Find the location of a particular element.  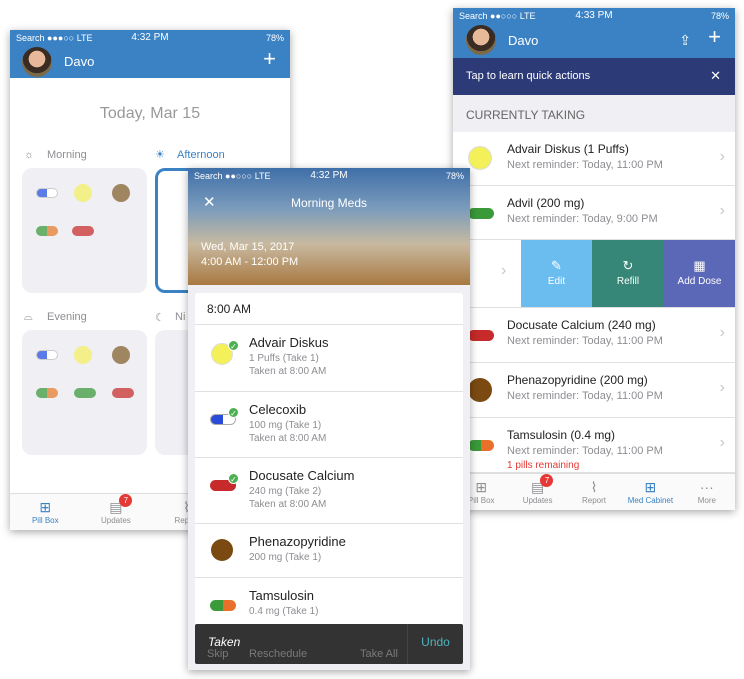

med-item: Tamsulosin 0.4 mg (Take 1) is located at coordinates (329, 603).